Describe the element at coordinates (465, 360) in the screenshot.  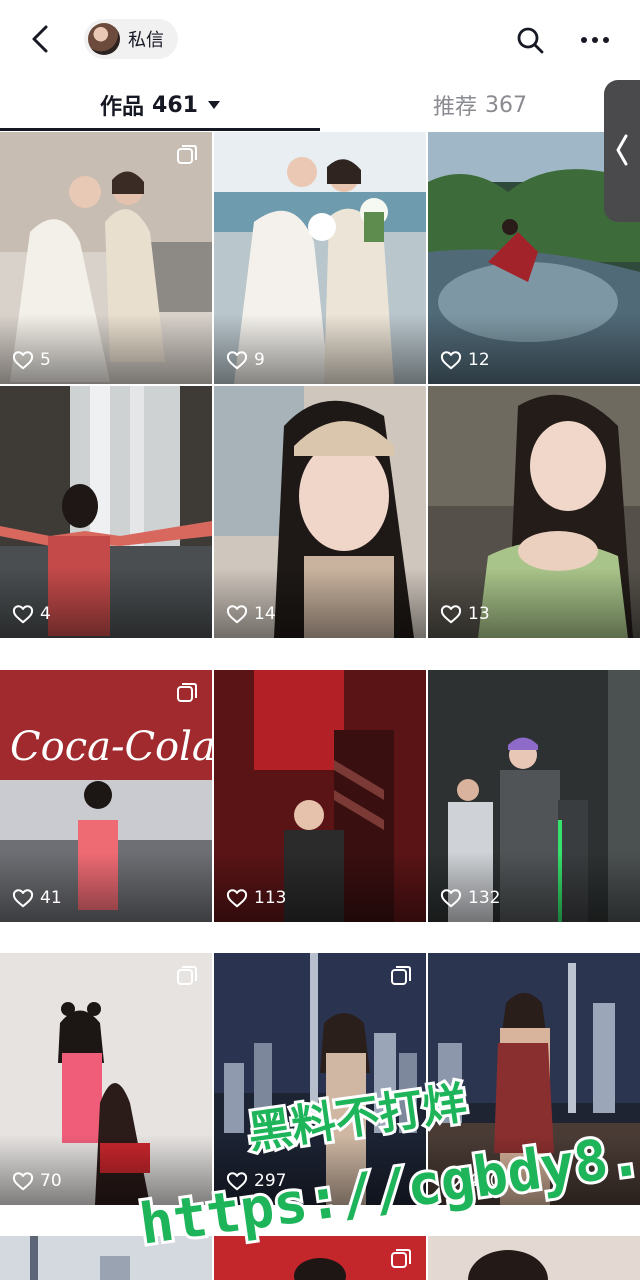
I see `like-count: 12` at that location.